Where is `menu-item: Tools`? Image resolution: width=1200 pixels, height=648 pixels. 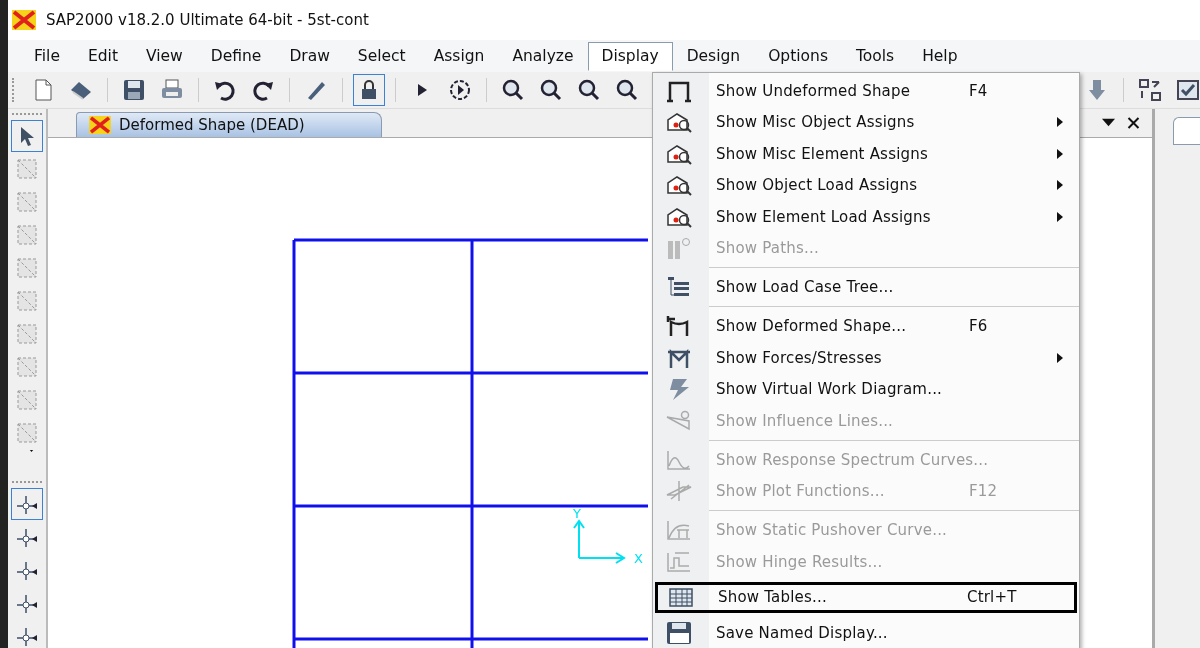
menu-item: Tools is located at coordinates (875, 56).